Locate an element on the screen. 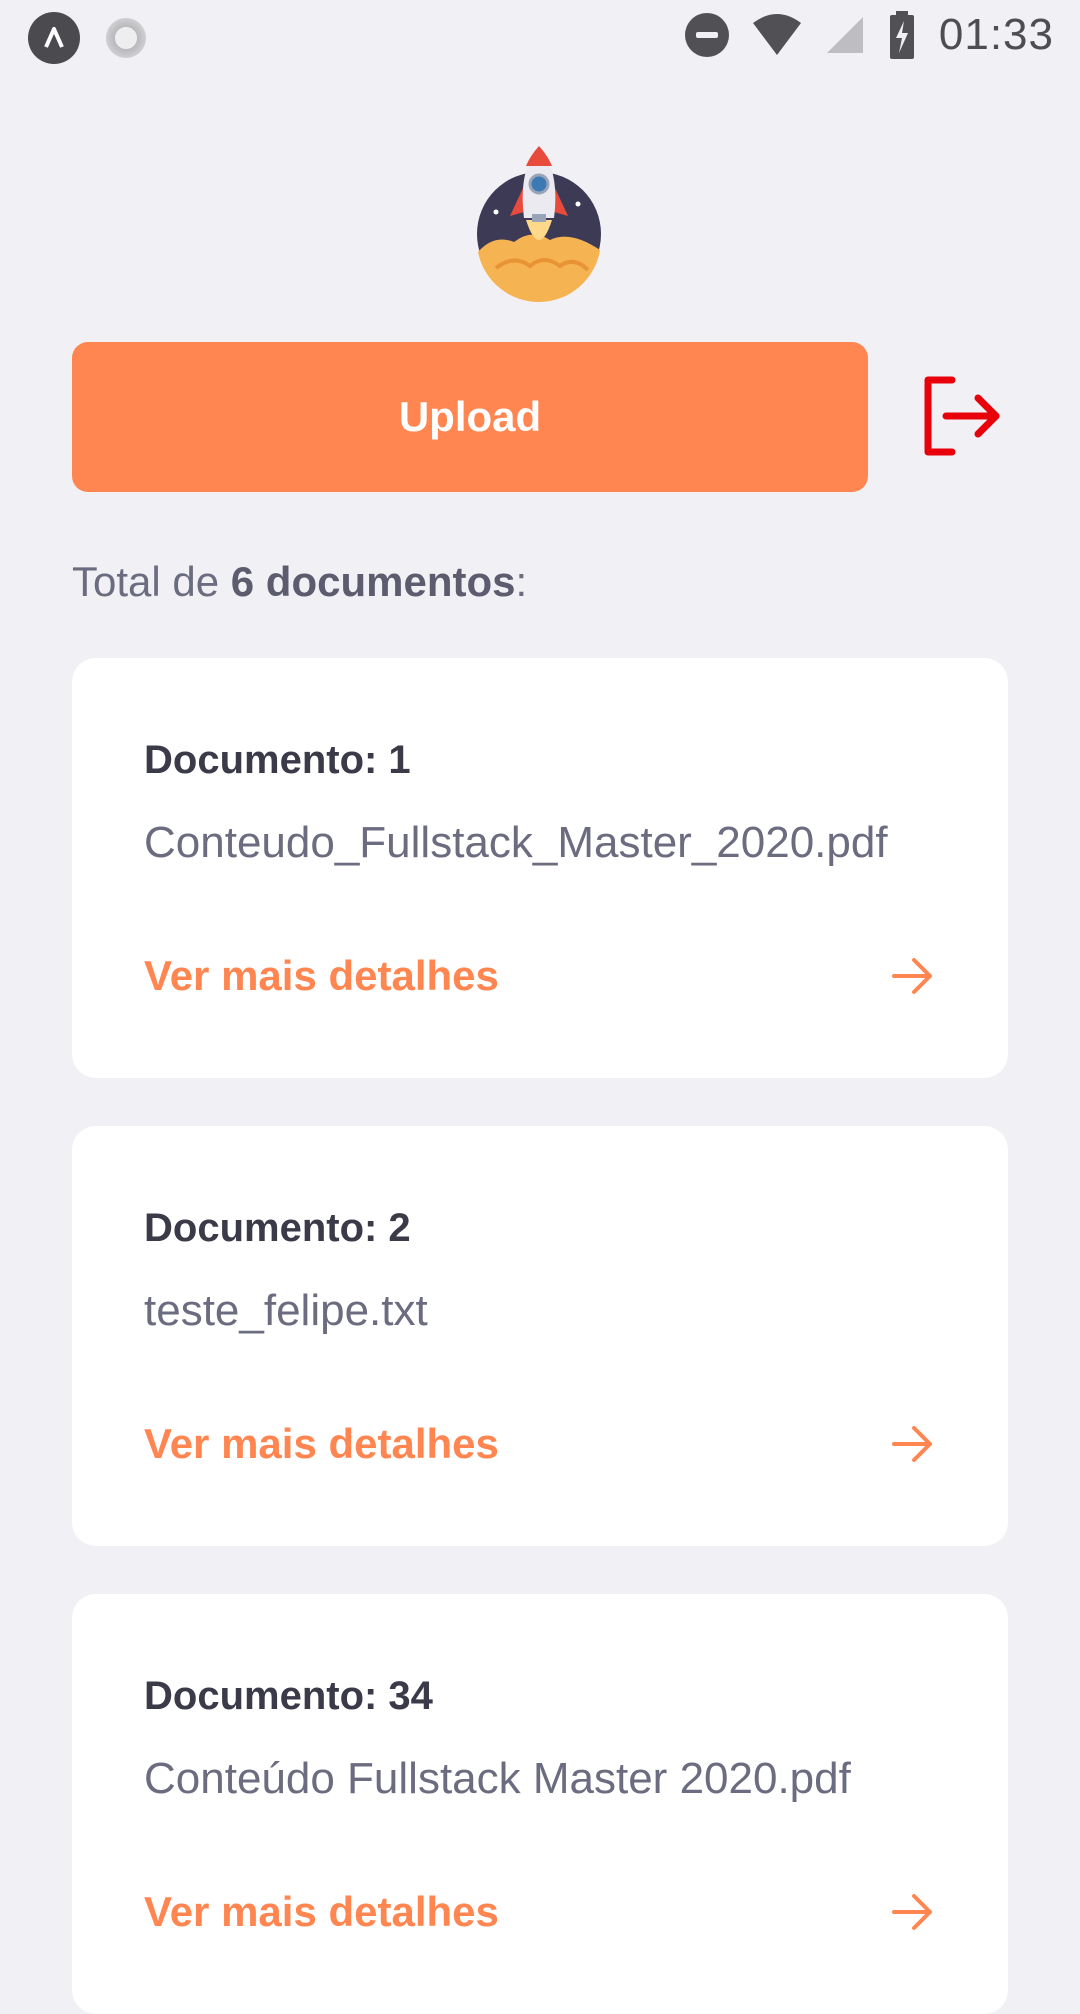 The width and height of the screenshot is (1080, 2014). logout-icon is located at coordinates (962, 416).